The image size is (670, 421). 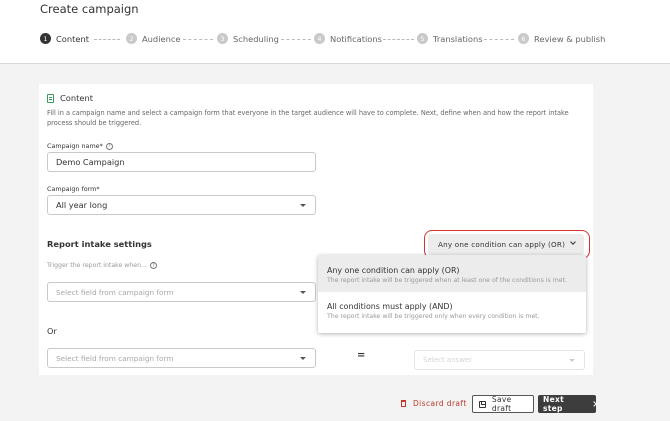 I want to click on option-title: All conditions must apply (AND), so click(x=390, y=306).